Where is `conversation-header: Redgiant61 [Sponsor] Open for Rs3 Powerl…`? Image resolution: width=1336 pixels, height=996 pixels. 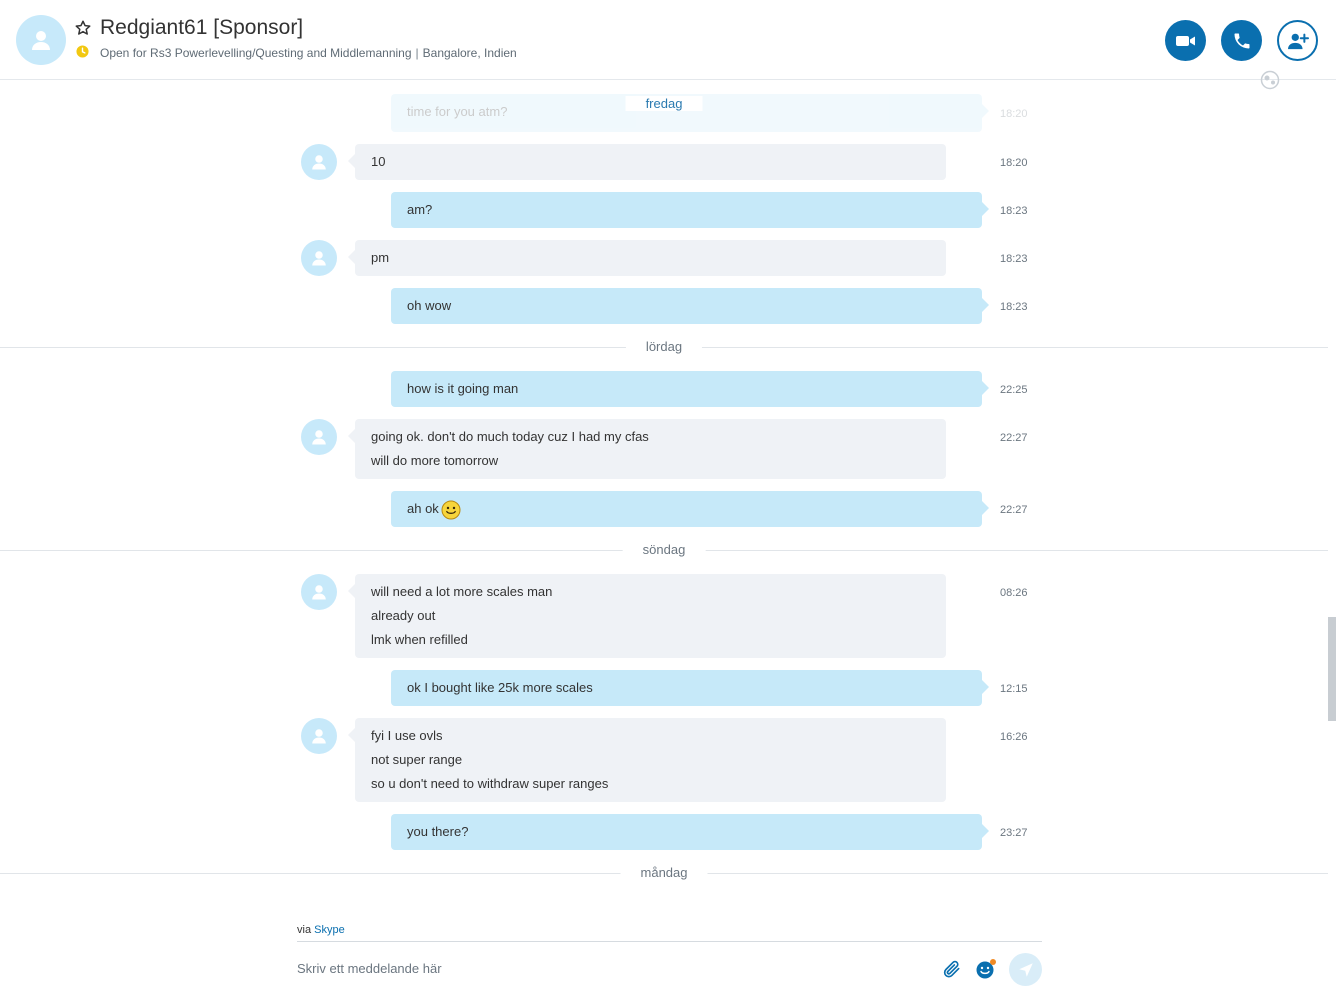
conversation-header: Redgiant61 [Sponsor] Open for Rs3 Powerl… is located at coordinates (668, 45).